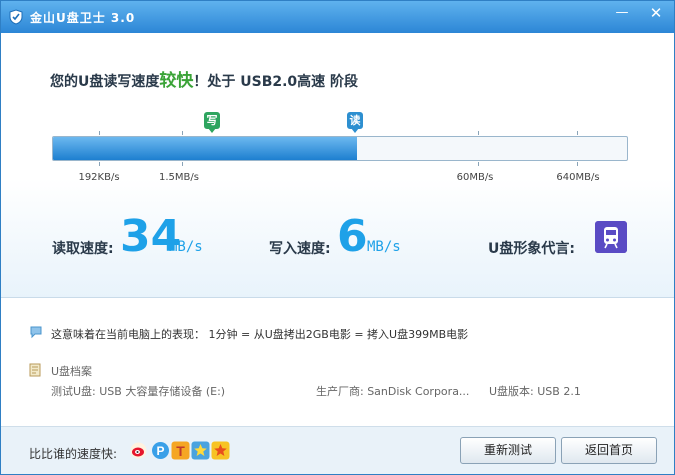  What do you see at coordinates (99, 177) in the screenshot?
I see `scale-label: 192KB/s` at bounding box center [99, 177].